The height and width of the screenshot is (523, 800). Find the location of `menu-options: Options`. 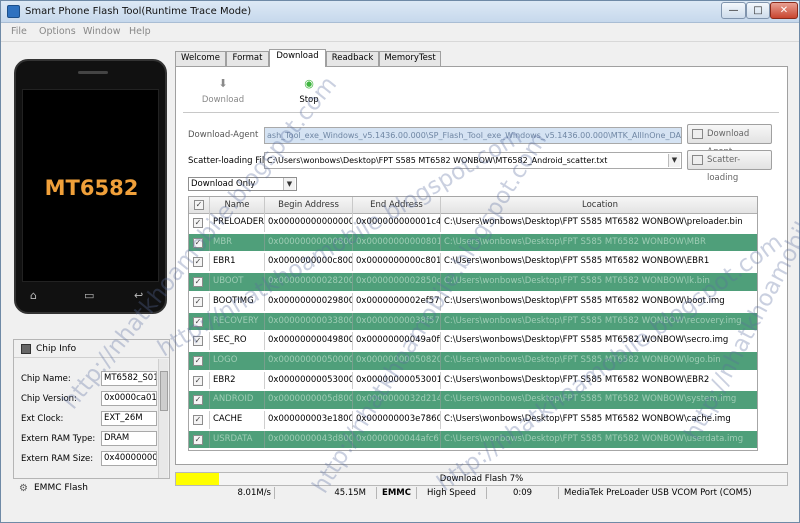

menu-options: Options is located at coordinates (57, 31).